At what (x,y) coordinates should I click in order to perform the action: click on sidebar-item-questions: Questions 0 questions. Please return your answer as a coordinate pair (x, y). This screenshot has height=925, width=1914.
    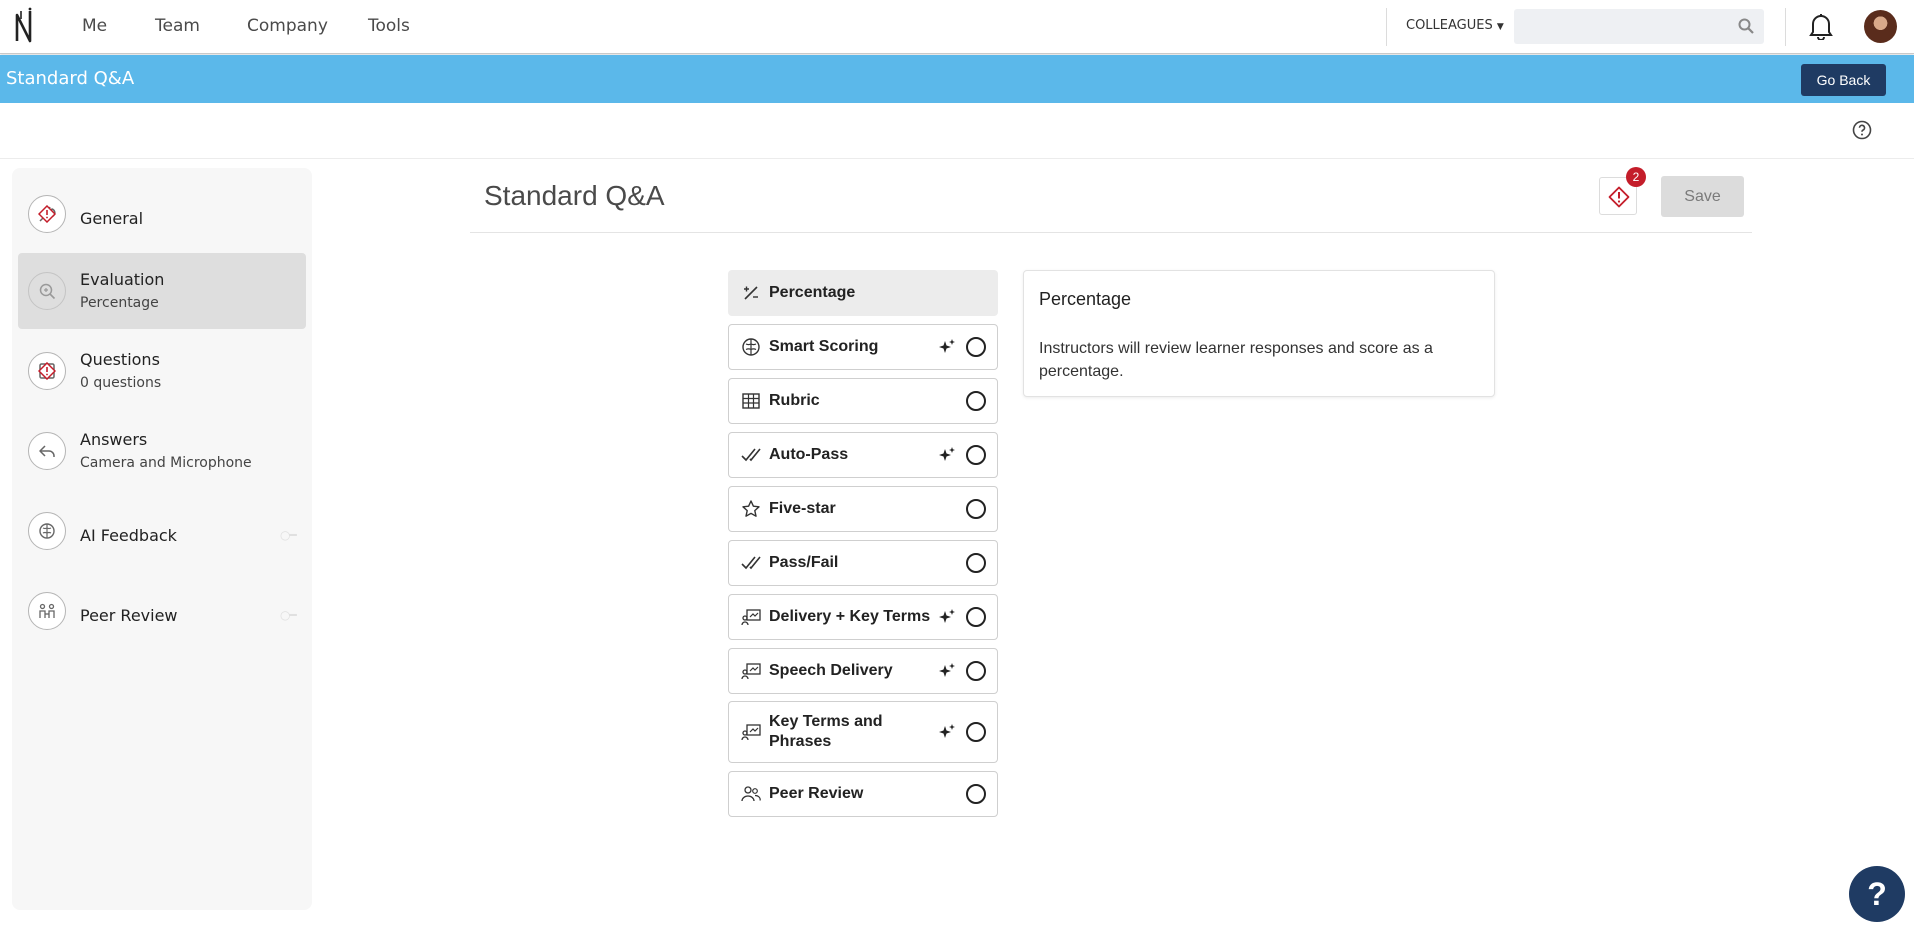
    Looking at the image, I should click on (162, 371).